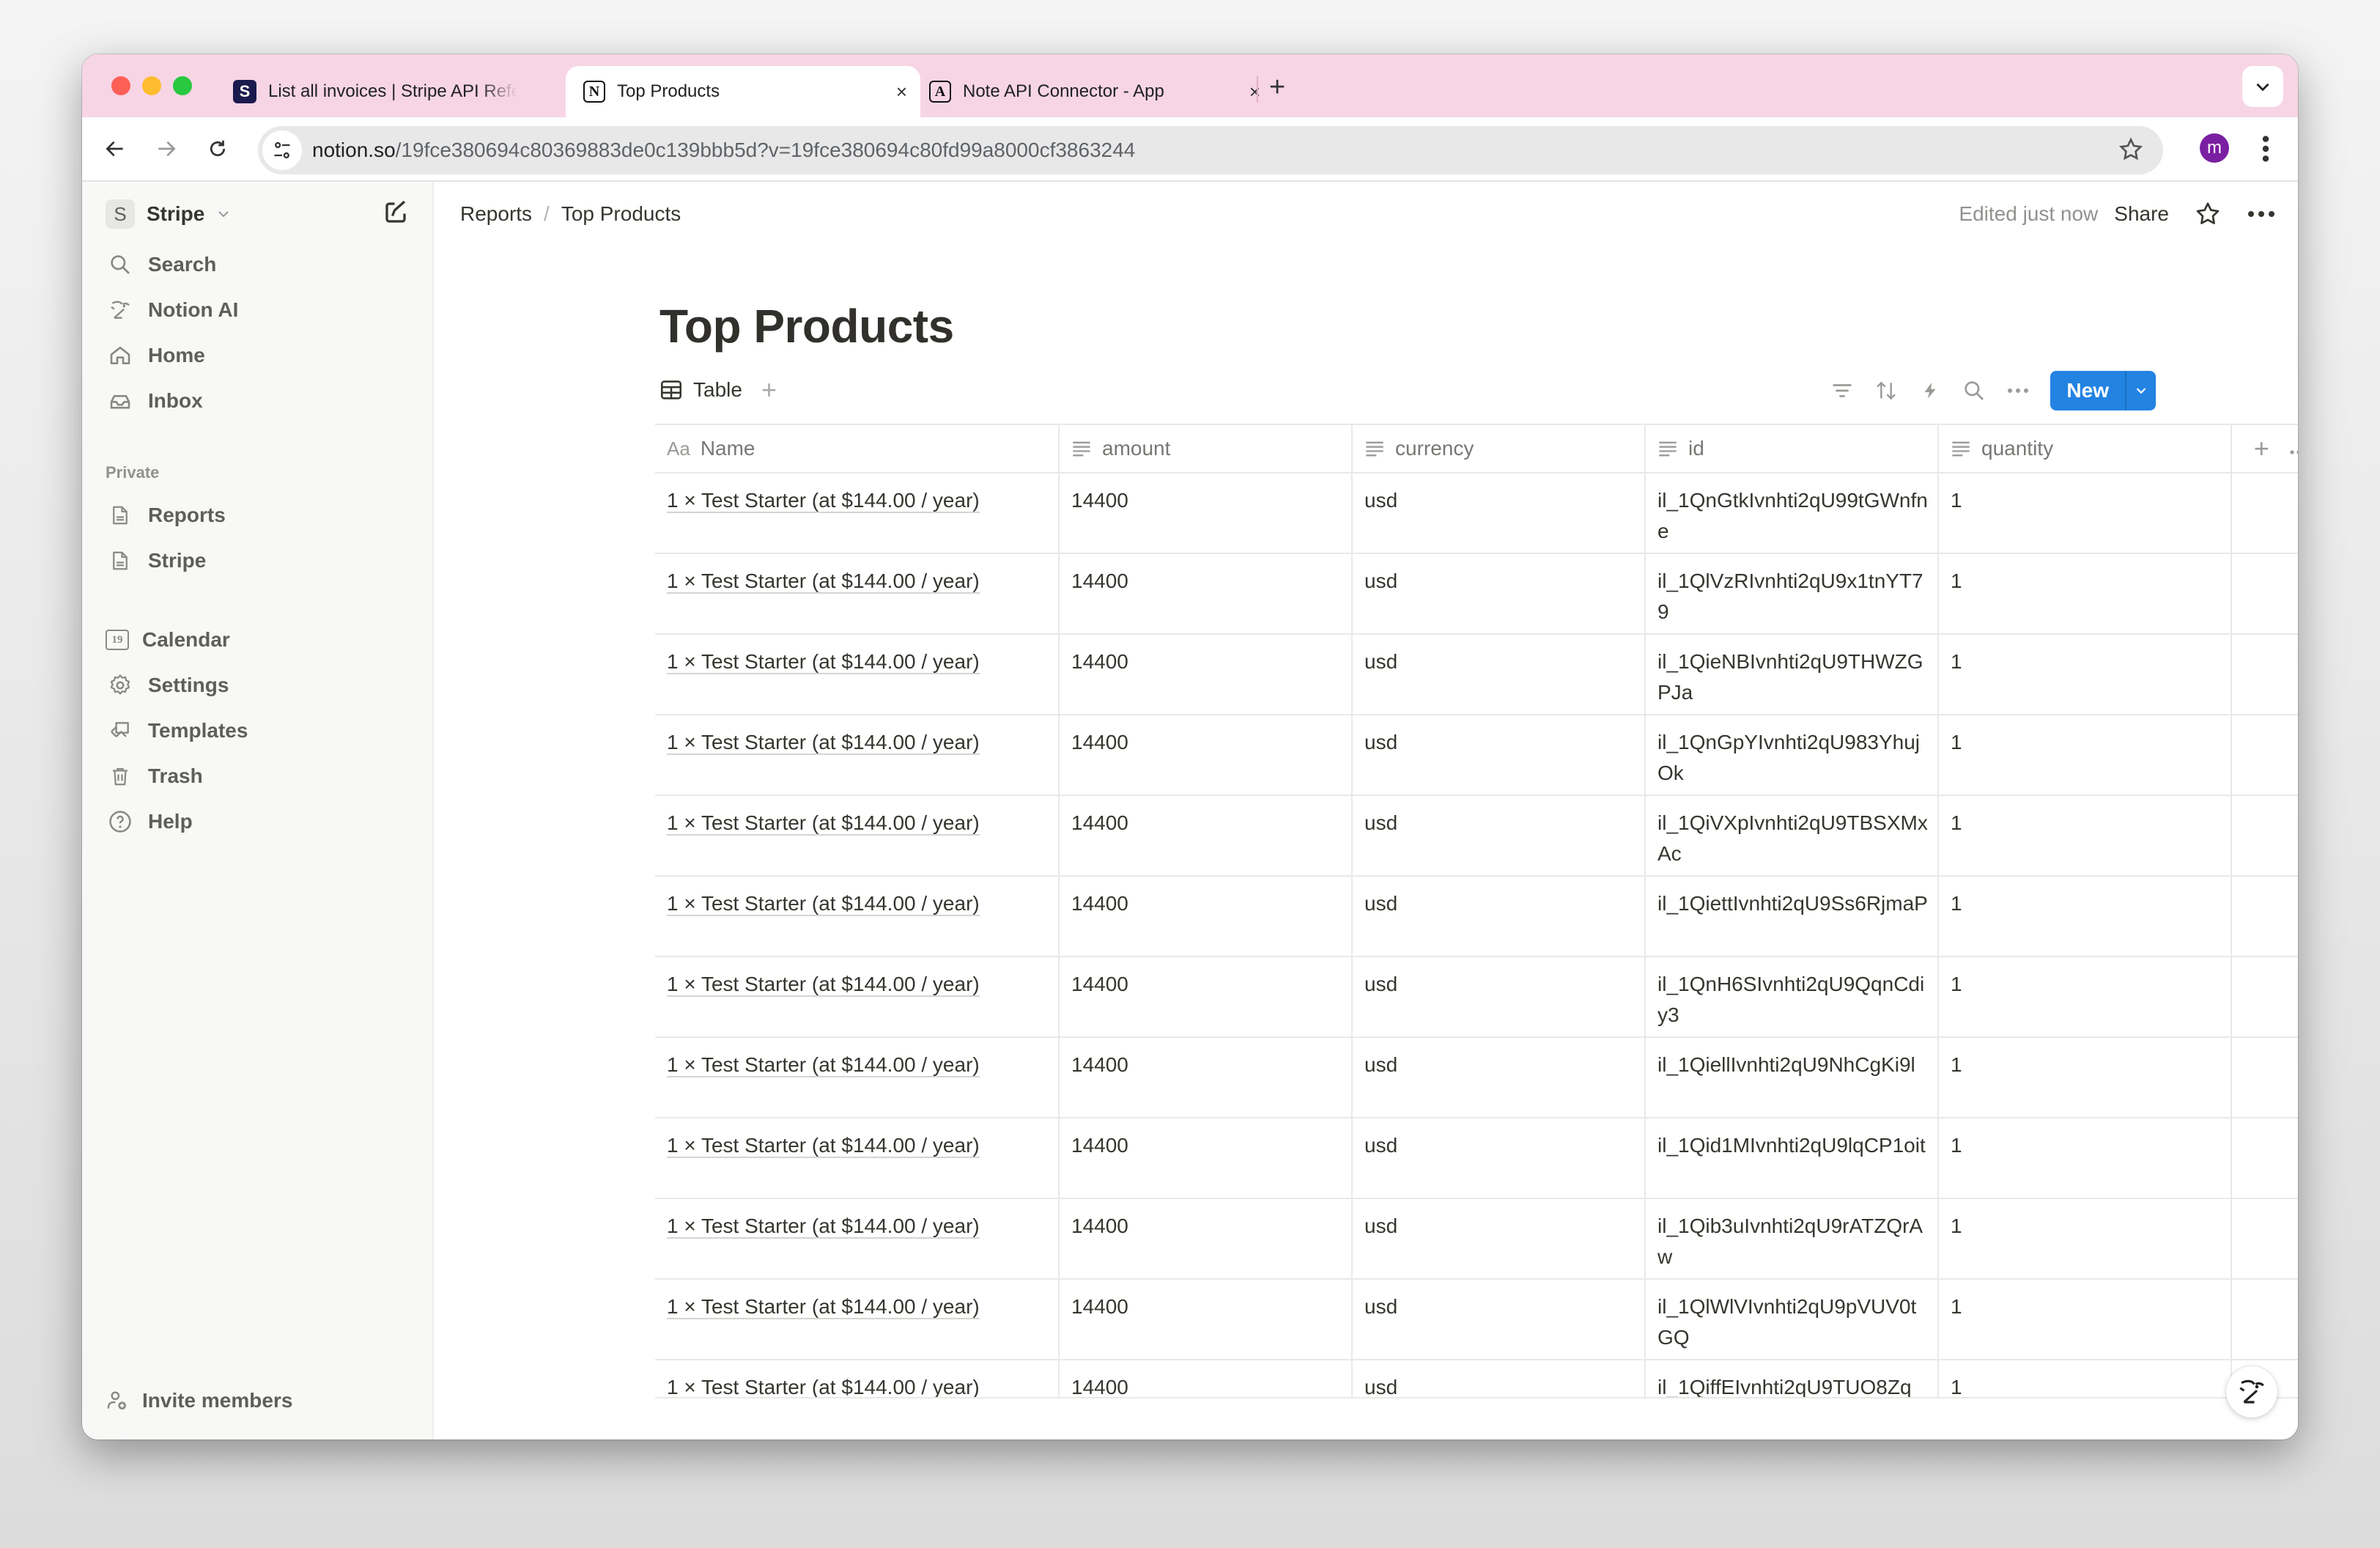 The image size is (2380, 1548). I want to click on cell-id: il_1QnH6SIvnhti2qU9QqnCdiy3, so click(1792, 996).